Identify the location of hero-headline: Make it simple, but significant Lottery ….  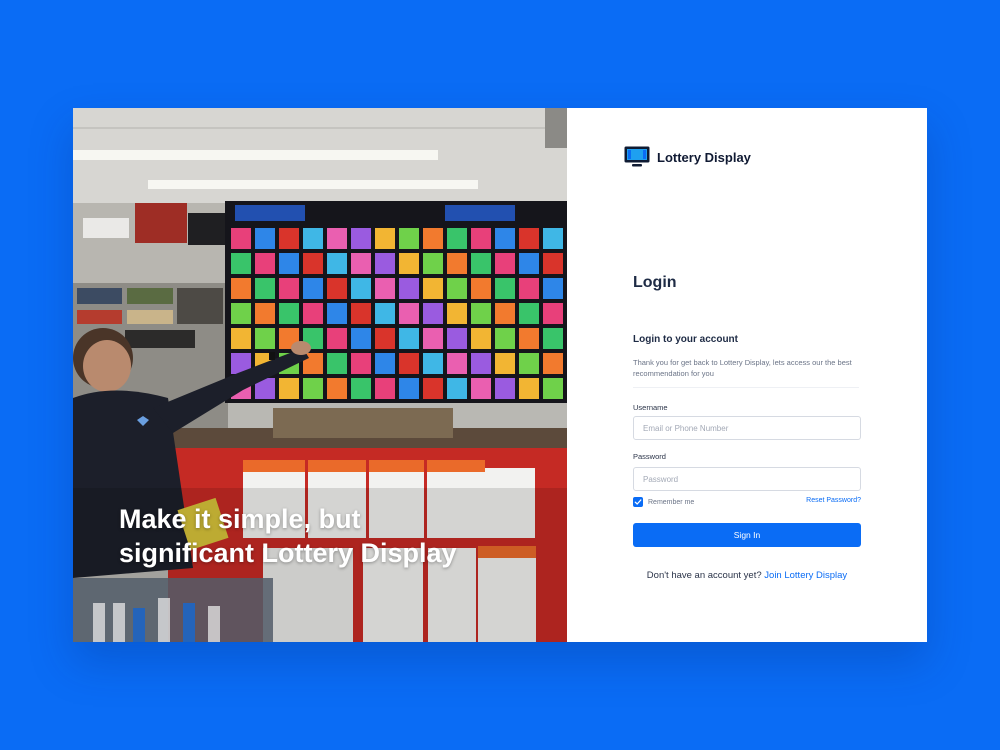
(329, 536).